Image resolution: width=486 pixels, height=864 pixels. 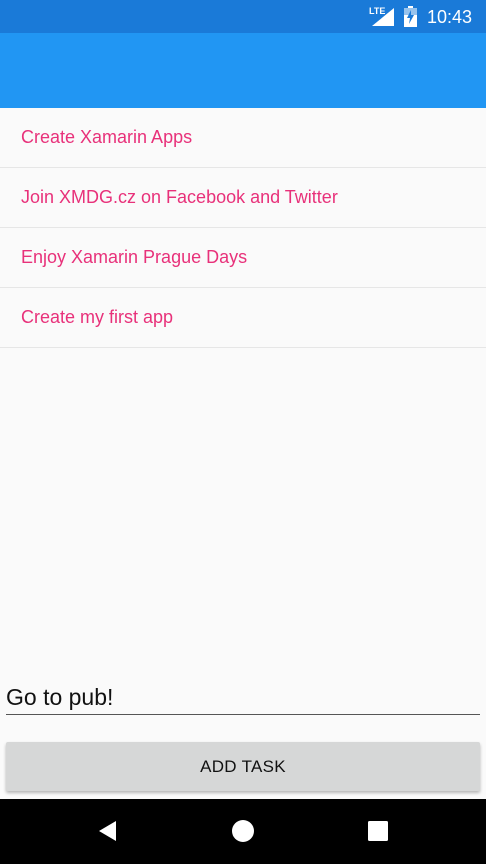 I want to click on recents-icon, so click(x=378, y=831).